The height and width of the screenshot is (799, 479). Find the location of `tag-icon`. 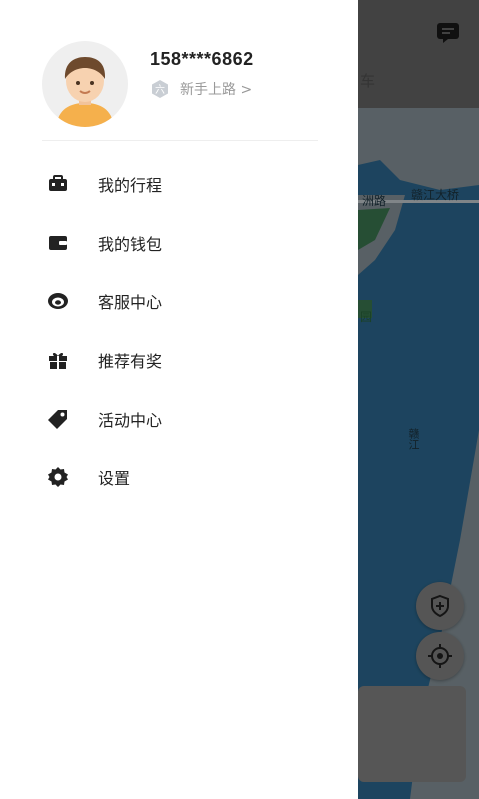

tag-icon is located at coordinates (58, 419).